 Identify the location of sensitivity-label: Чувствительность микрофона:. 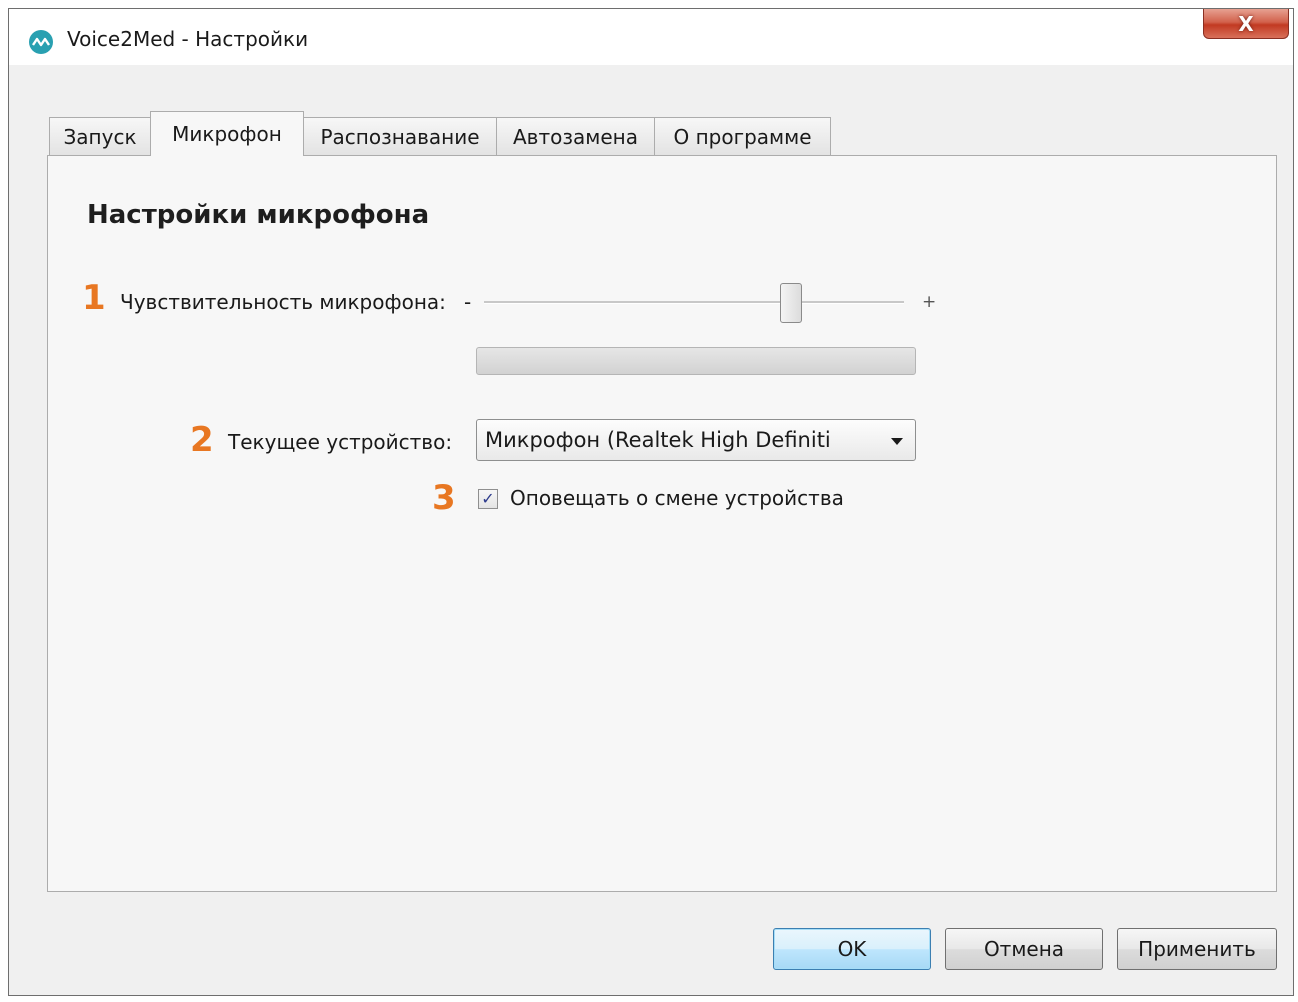
(283, 302).